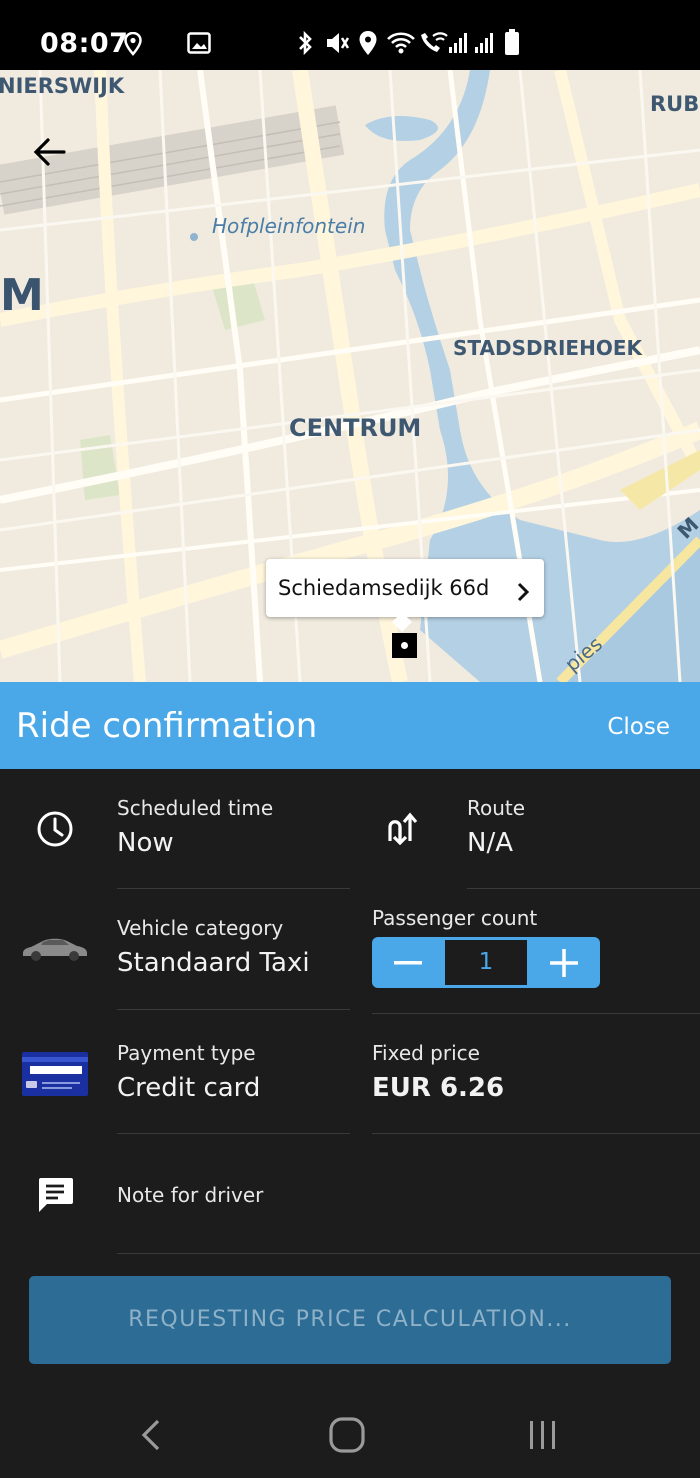 The height and width of the screenshot is (1478, 700). I want to click on message-icon, so click(56, 1195).